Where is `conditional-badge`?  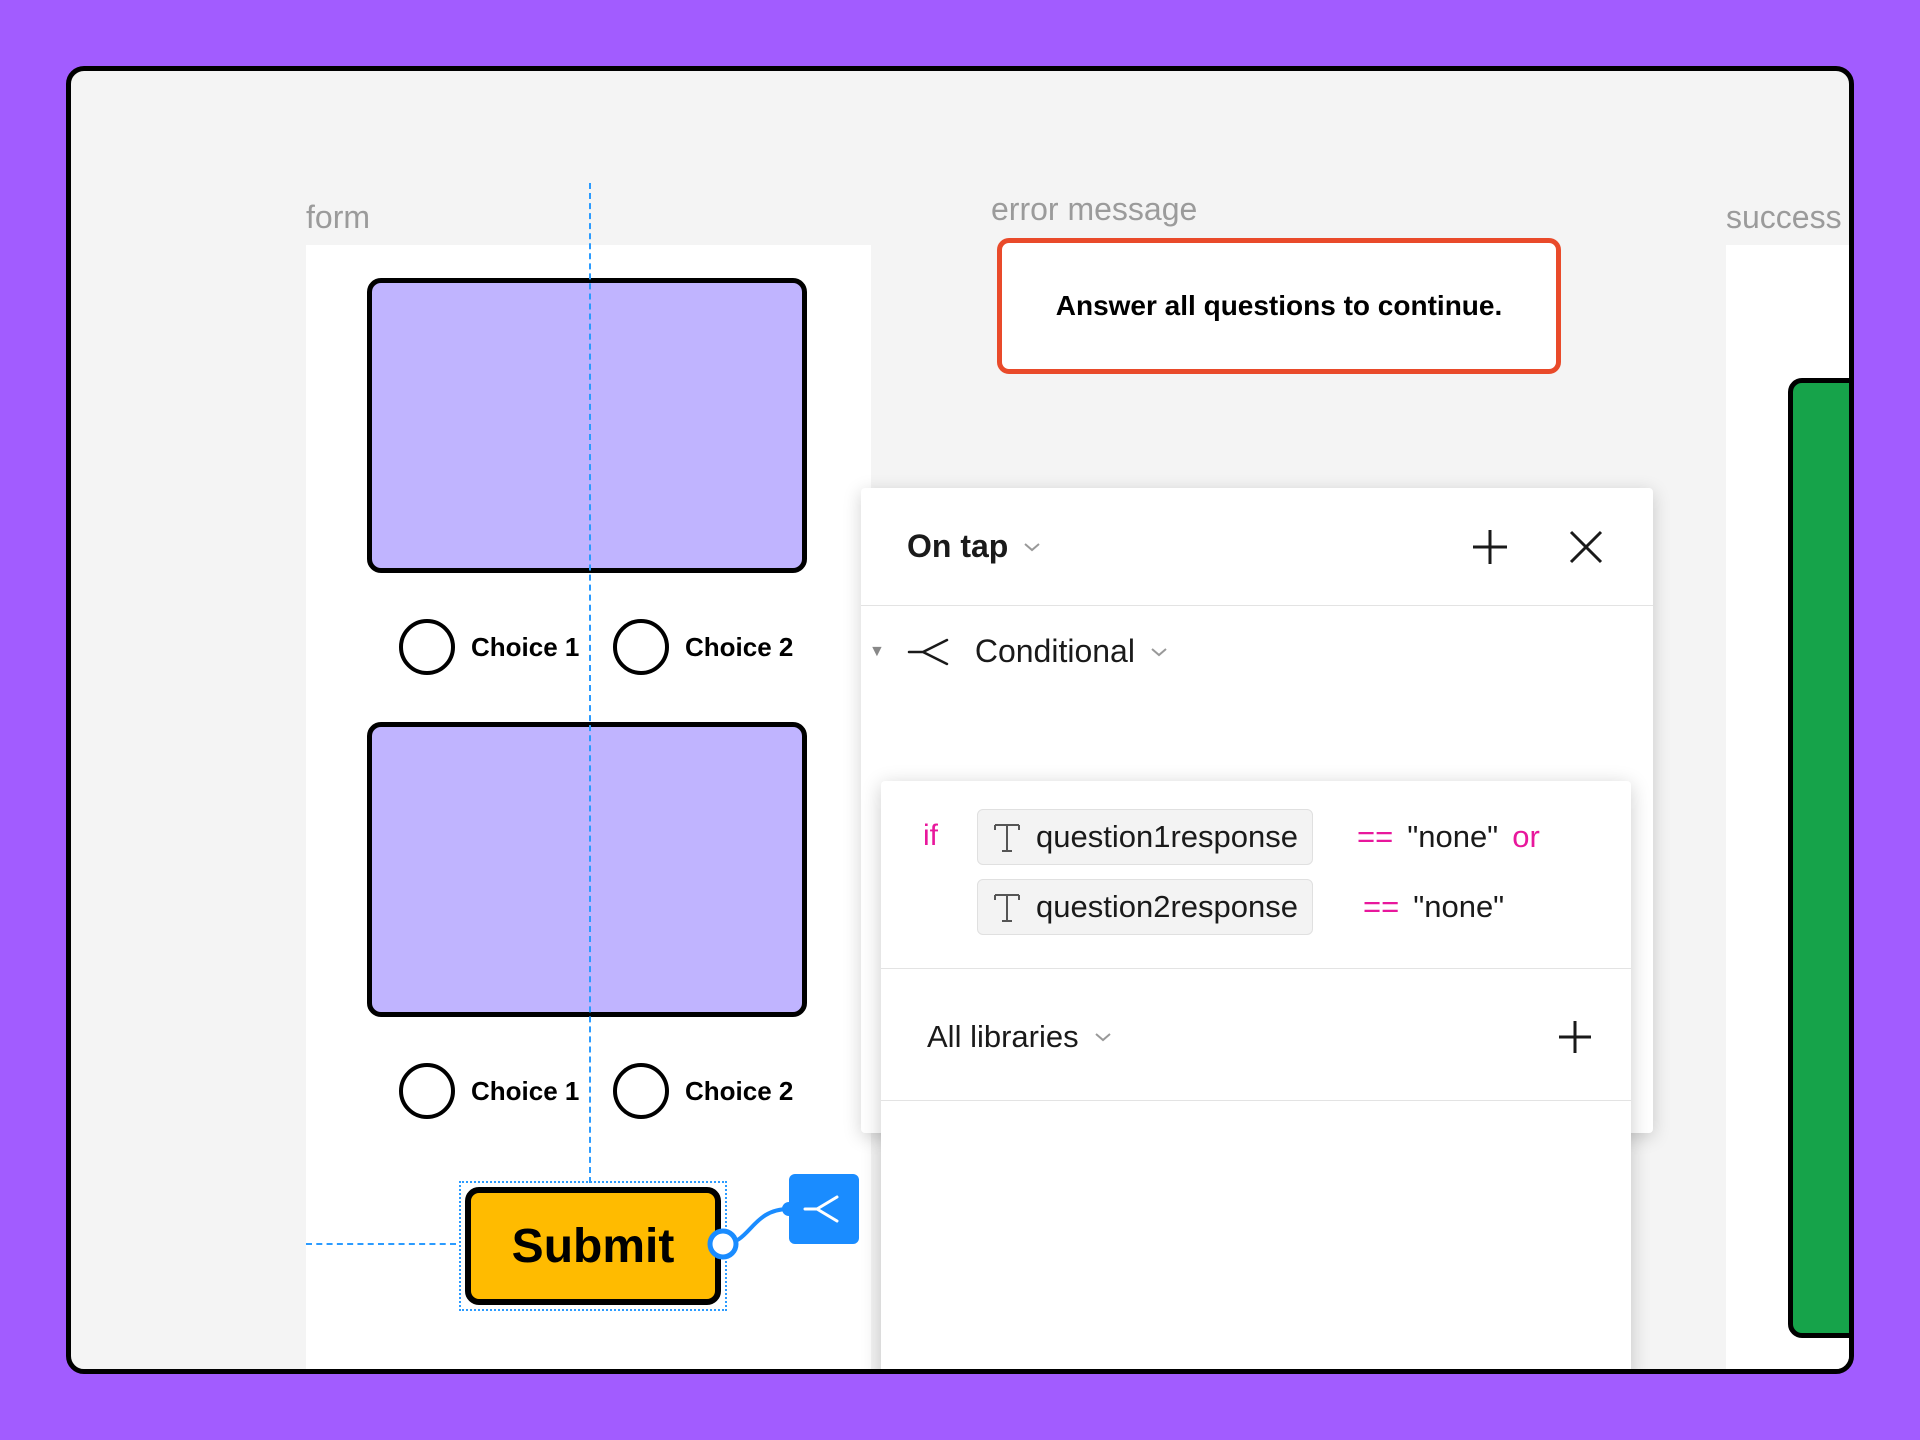 conditional-badge is located at coordinates (824, 1209).